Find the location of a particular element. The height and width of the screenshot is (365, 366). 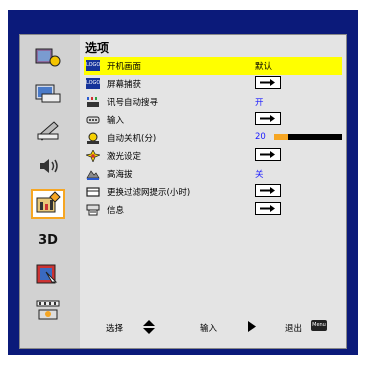

laser-icon is located at coordinates (93, 156).